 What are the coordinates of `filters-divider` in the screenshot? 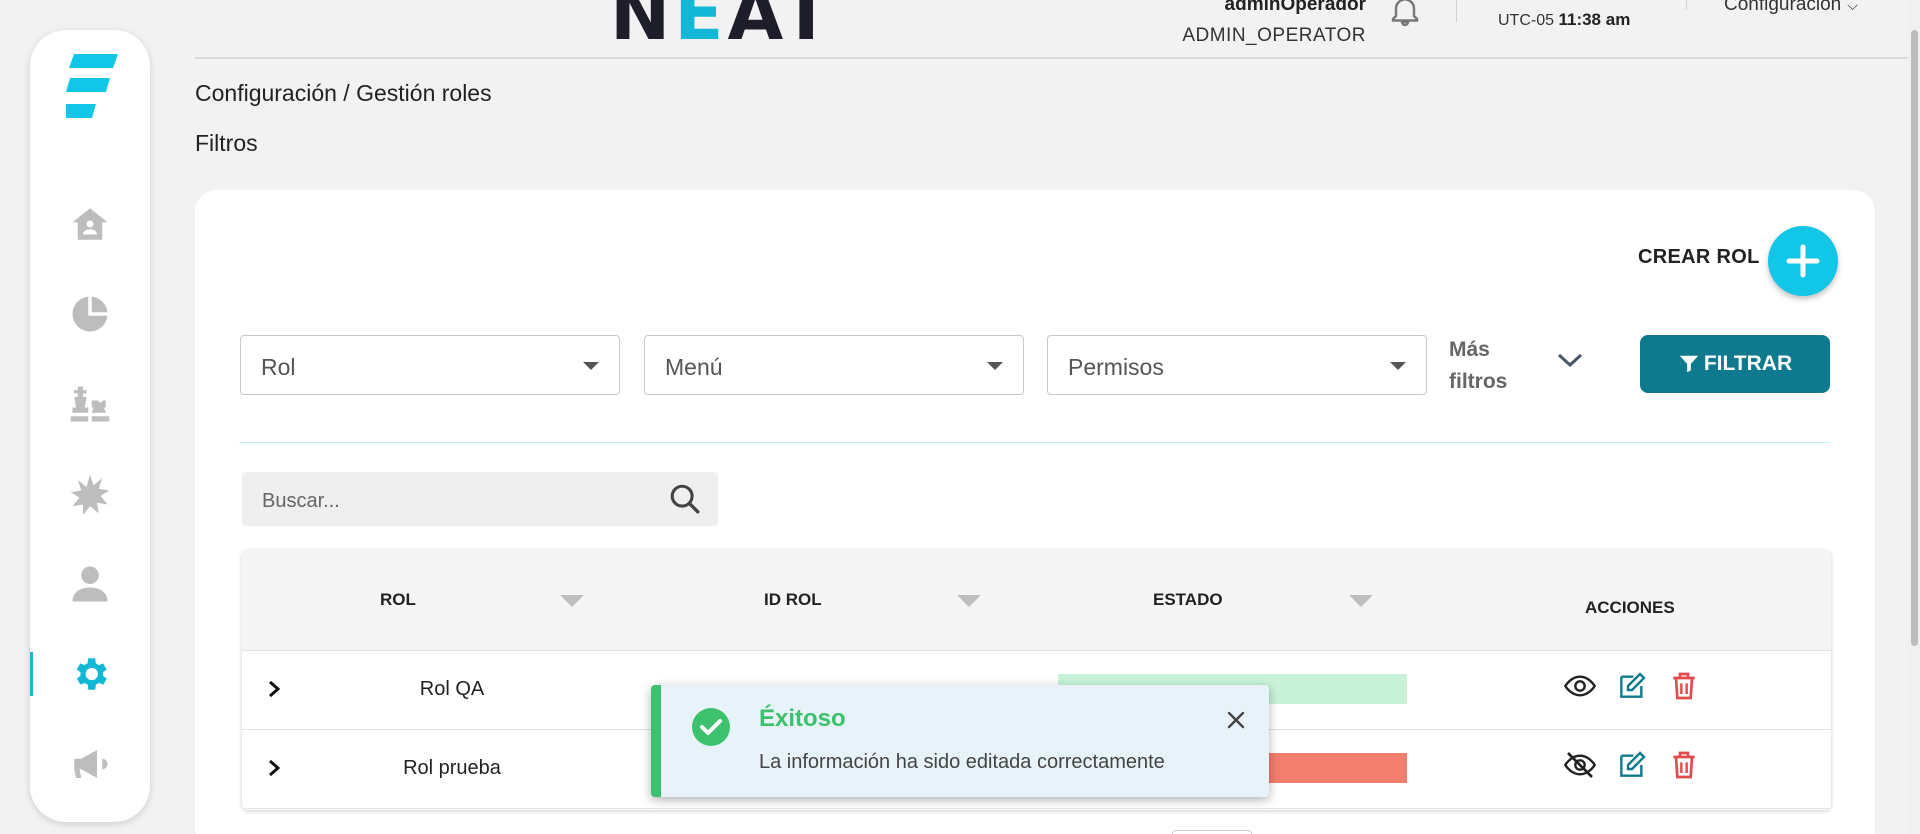 It's located at (1034, 442).